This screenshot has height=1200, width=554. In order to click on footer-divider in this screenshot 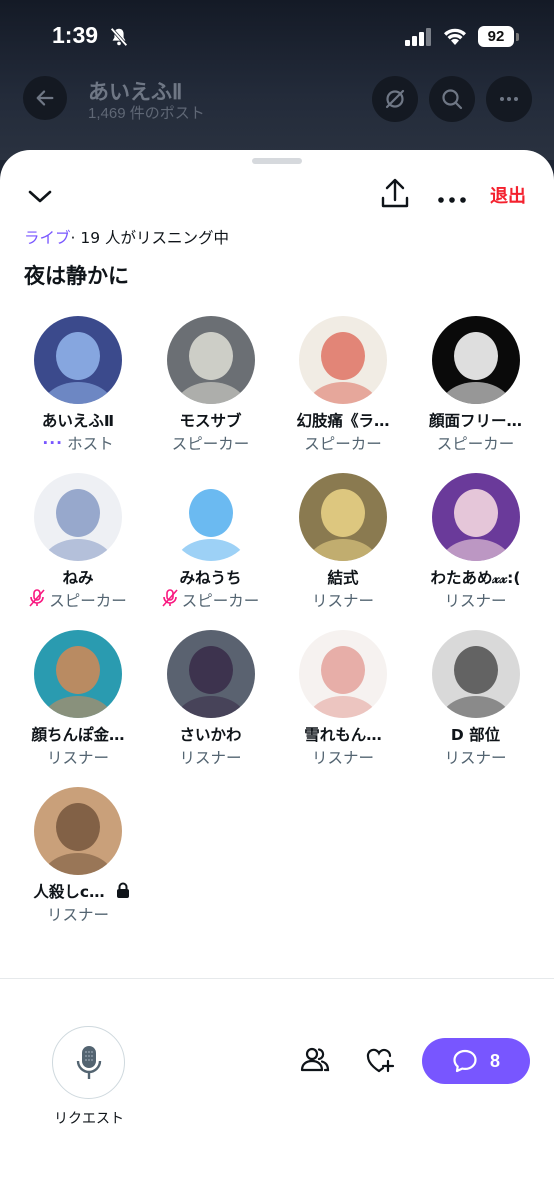, I will do `click(277, 978)`.